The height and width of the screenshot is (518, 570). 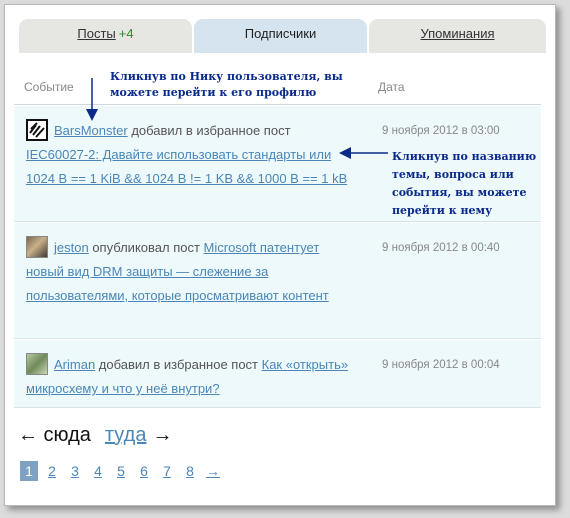 I want to click on pagination: 1 2 3 4 5 6 7 8 →, so click(x=123, y=471).